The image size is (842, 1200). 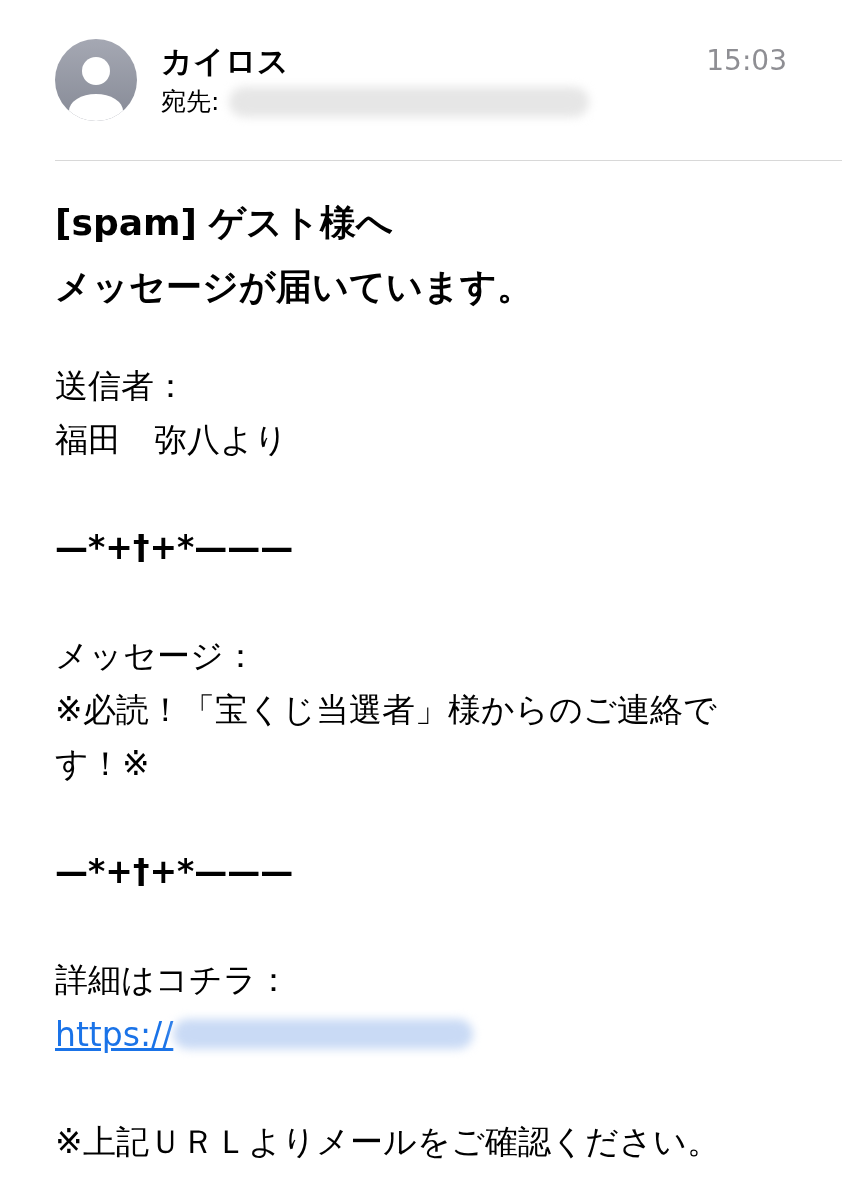 I want to click on subject-line: [spam] ゲスト様へ, so click(x=225, y=223).